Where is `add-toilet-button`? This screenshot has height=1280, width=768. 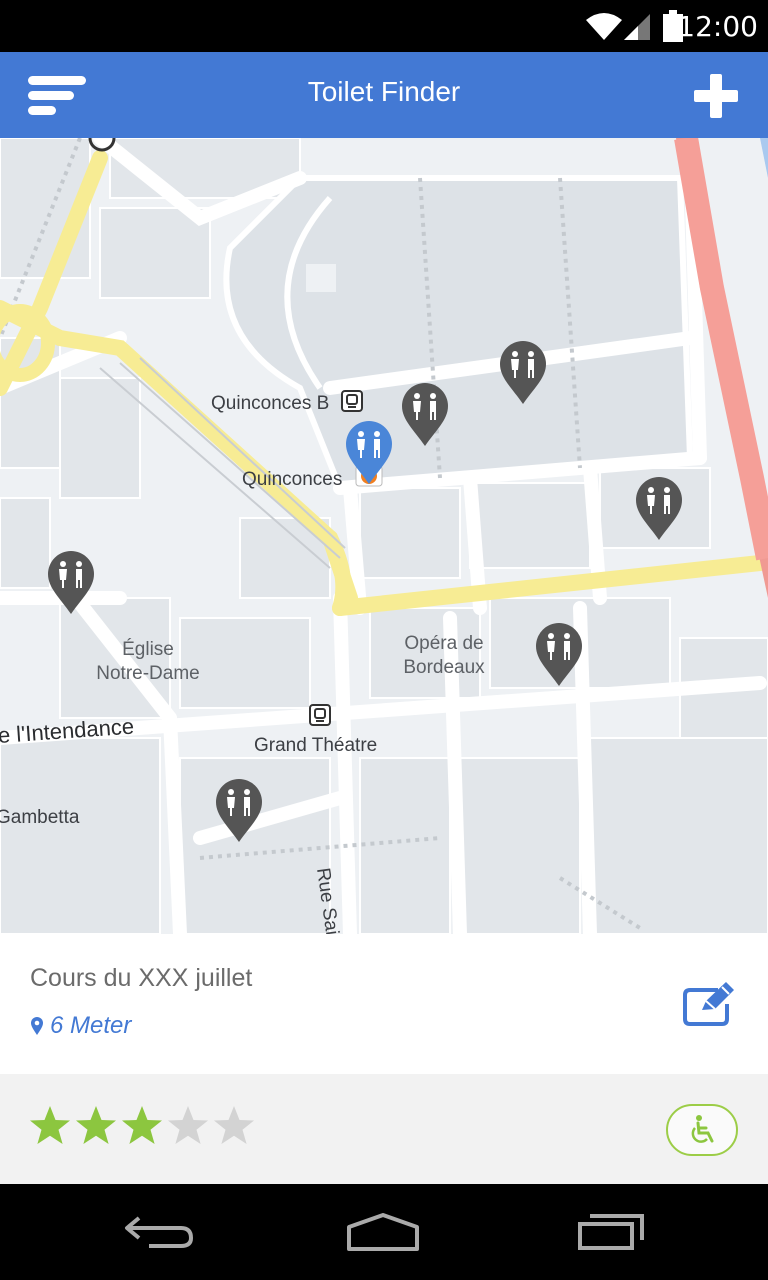 add-toilet-button is located at coordinates (716, 96).